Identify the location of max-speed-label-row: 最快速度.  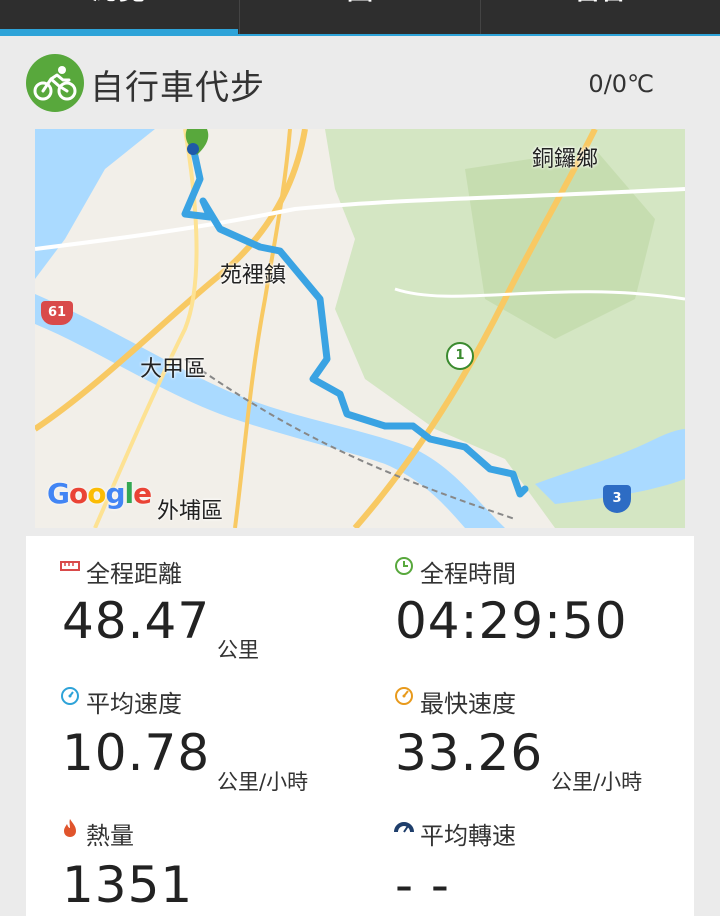
(544, 701).